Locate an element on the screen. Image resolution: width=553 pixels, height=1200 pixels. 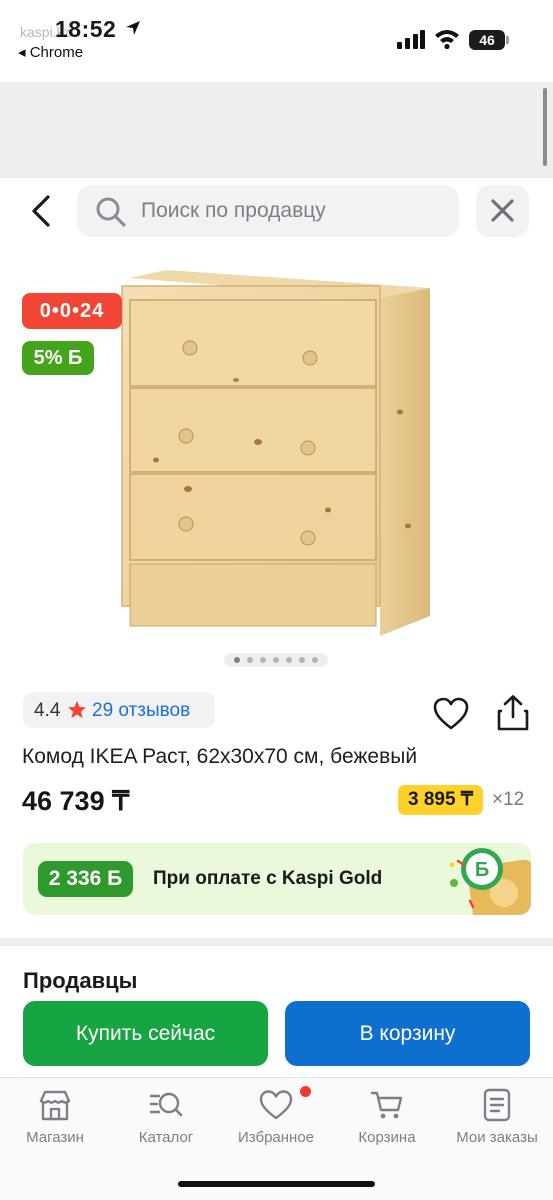
favorites-notification-dot is located at coordinates (305, 1091).